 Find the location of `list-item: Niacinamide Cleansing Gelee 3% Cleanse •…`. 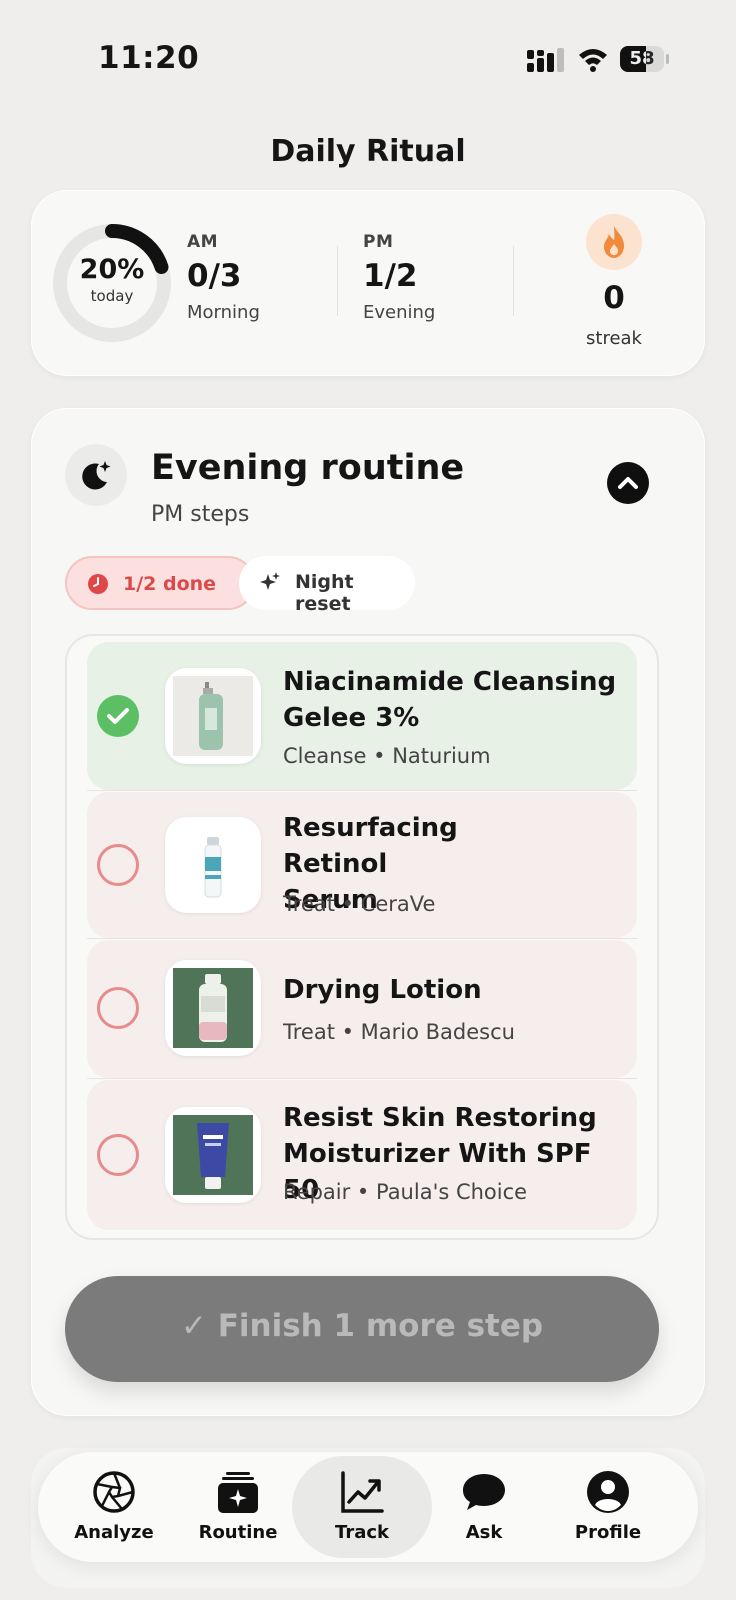

list-item: Niacinamide Cleansing Gelee 3% Cleanse •… is located at coordinates (362, 716).